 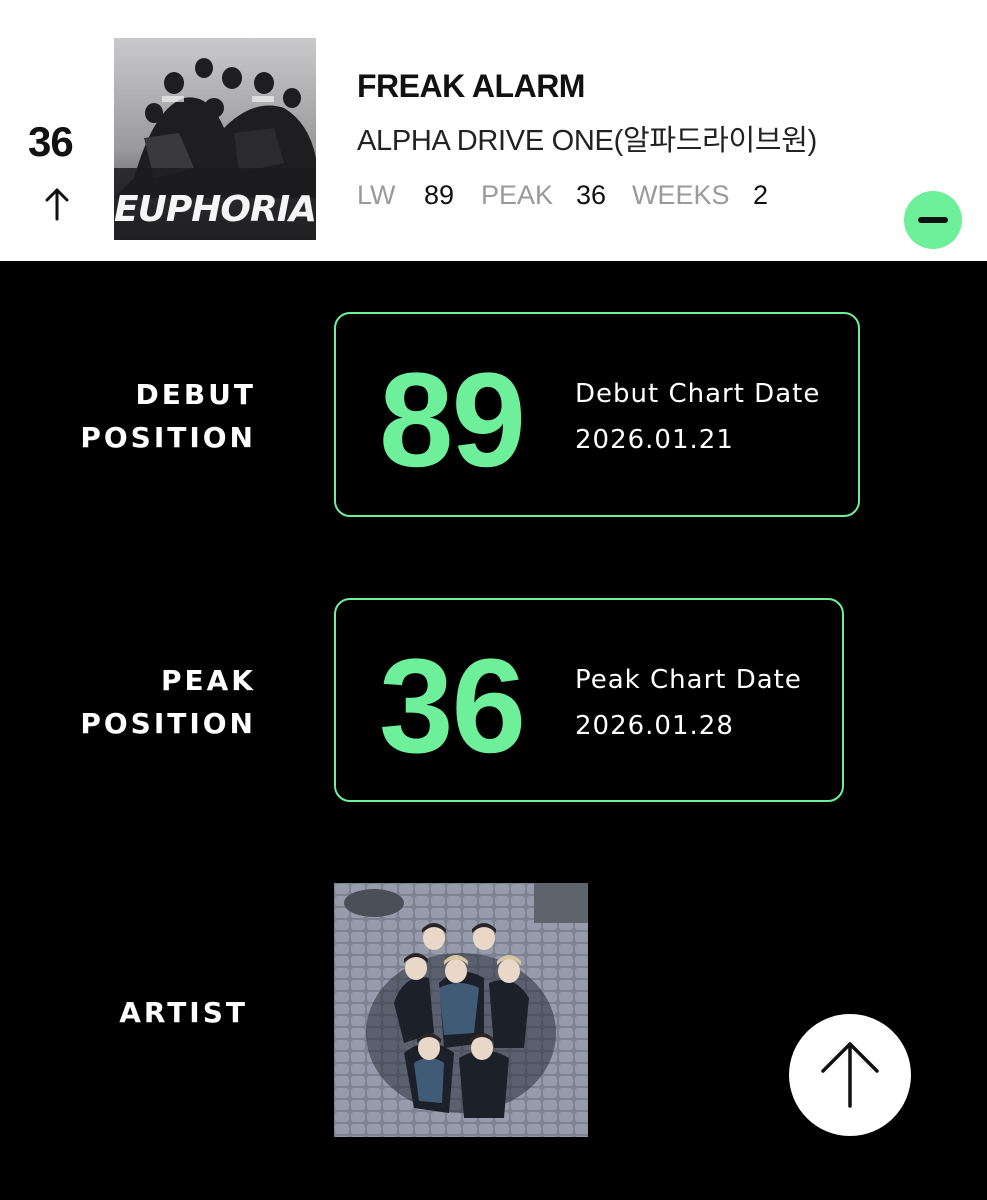 I want to click on collapse-button, so click(x=933, y=220).